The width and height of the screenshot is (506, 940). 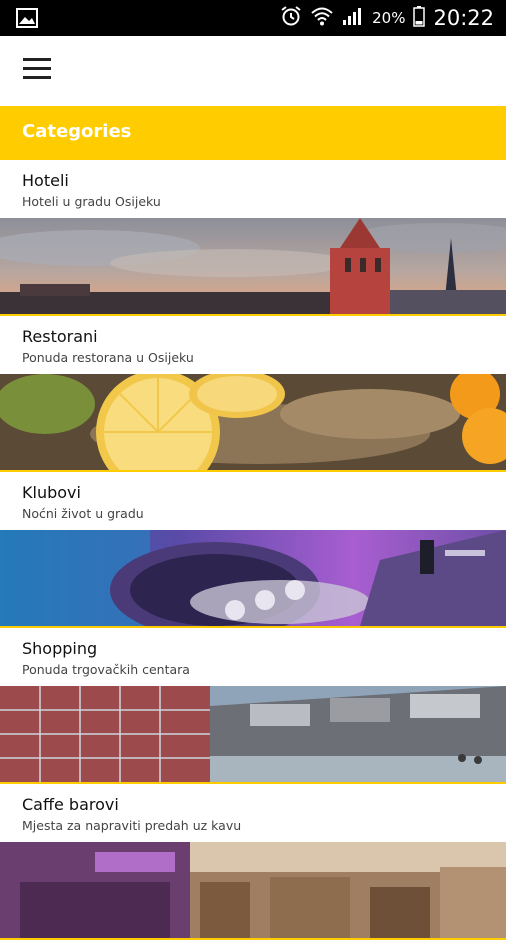 What do you see at coordinates (253, 423) in the screenshot?
I see `category-image-restorani` at bounding box center [253, 423].